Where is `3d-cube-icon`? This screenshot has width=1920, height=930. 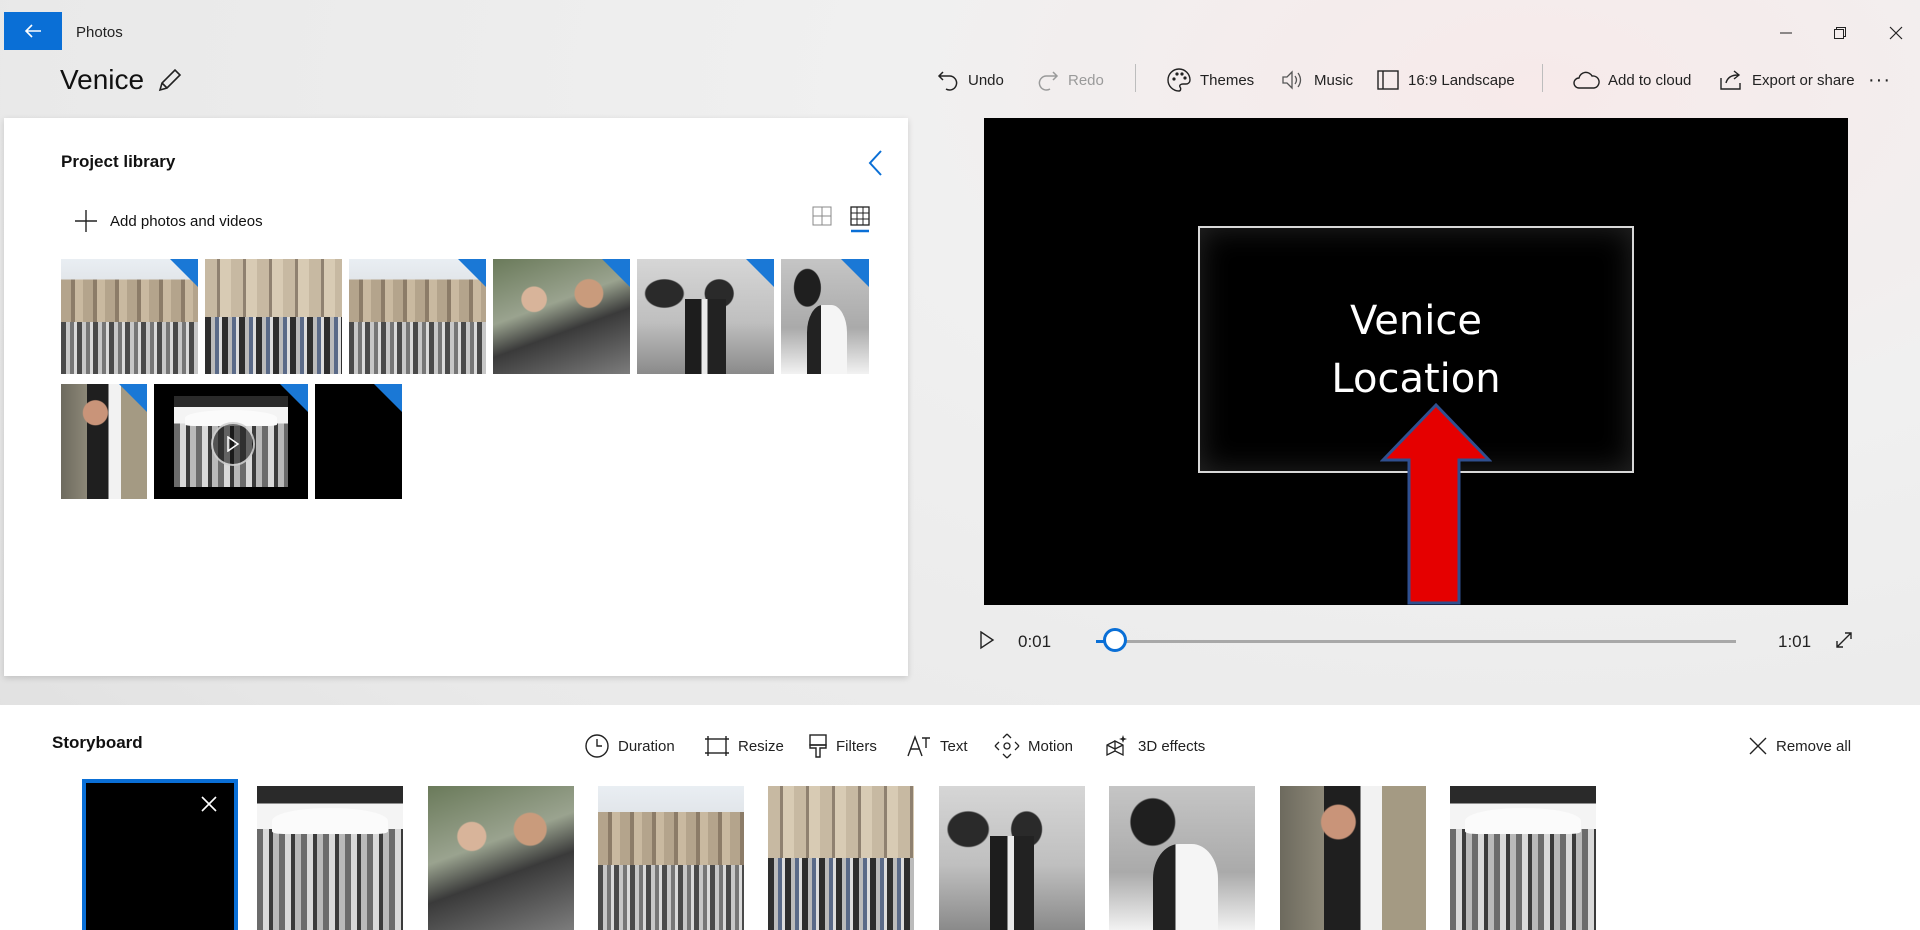
3d-cube-icon is located at coordinates (1116, 746).